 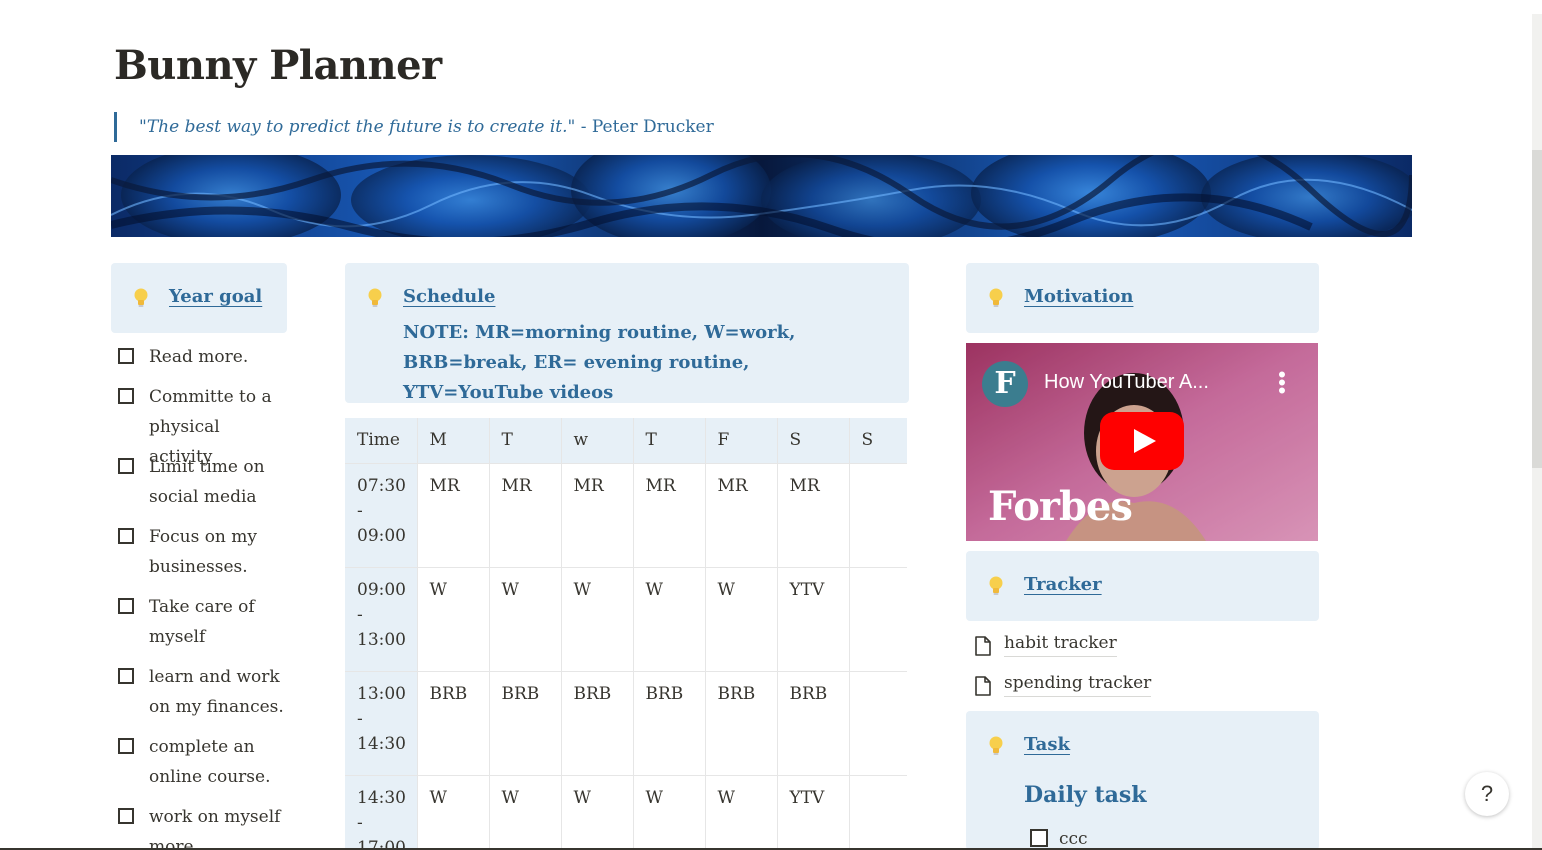 What do you see at coordinates (1142, 586) in the screenshot?
I see `tracker-callout: Tracker` at bounding box center [1142, 586].